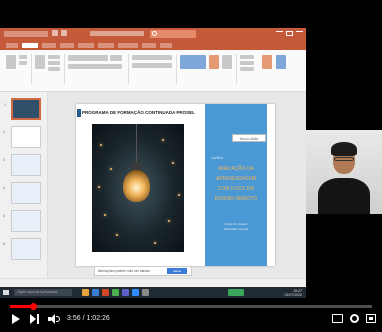 Image resolution: width=382 pixels, height=332 pixels. I want to click on zoom-icon, so click(135, 292).